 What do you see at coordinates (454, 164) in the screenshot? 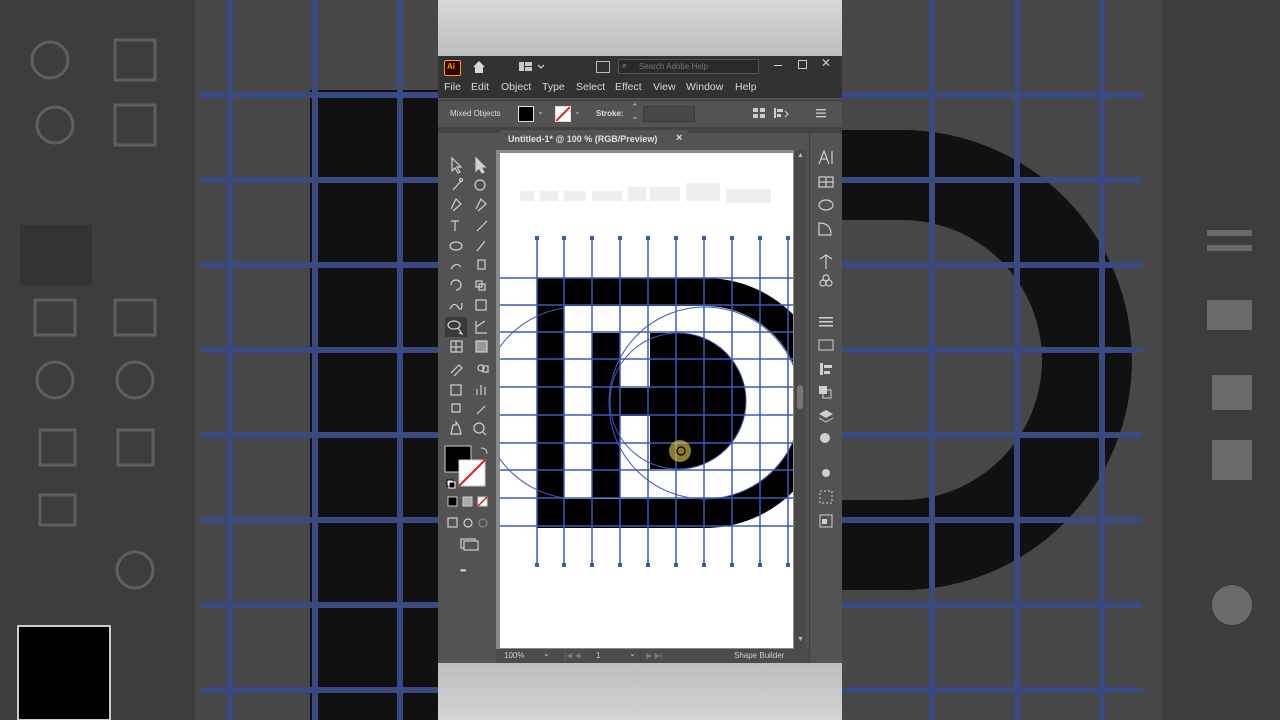
I see `selection-tool` at bounding box center [454, 164].